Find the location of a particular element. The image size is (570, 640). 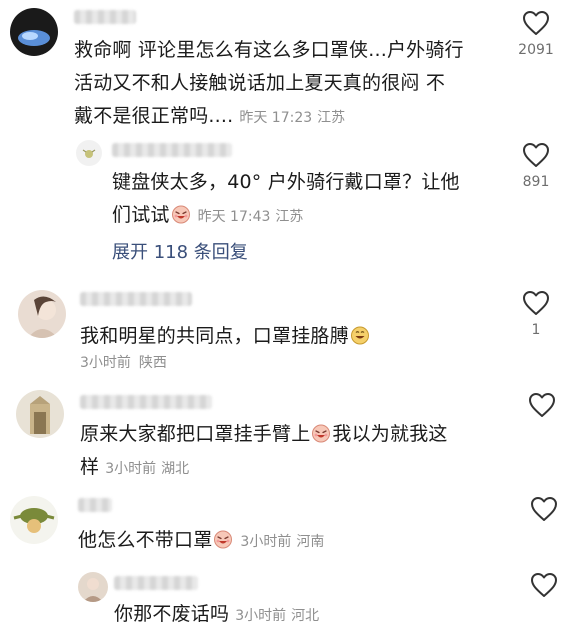

like-count: 1 is located at coordinates (536, 330).